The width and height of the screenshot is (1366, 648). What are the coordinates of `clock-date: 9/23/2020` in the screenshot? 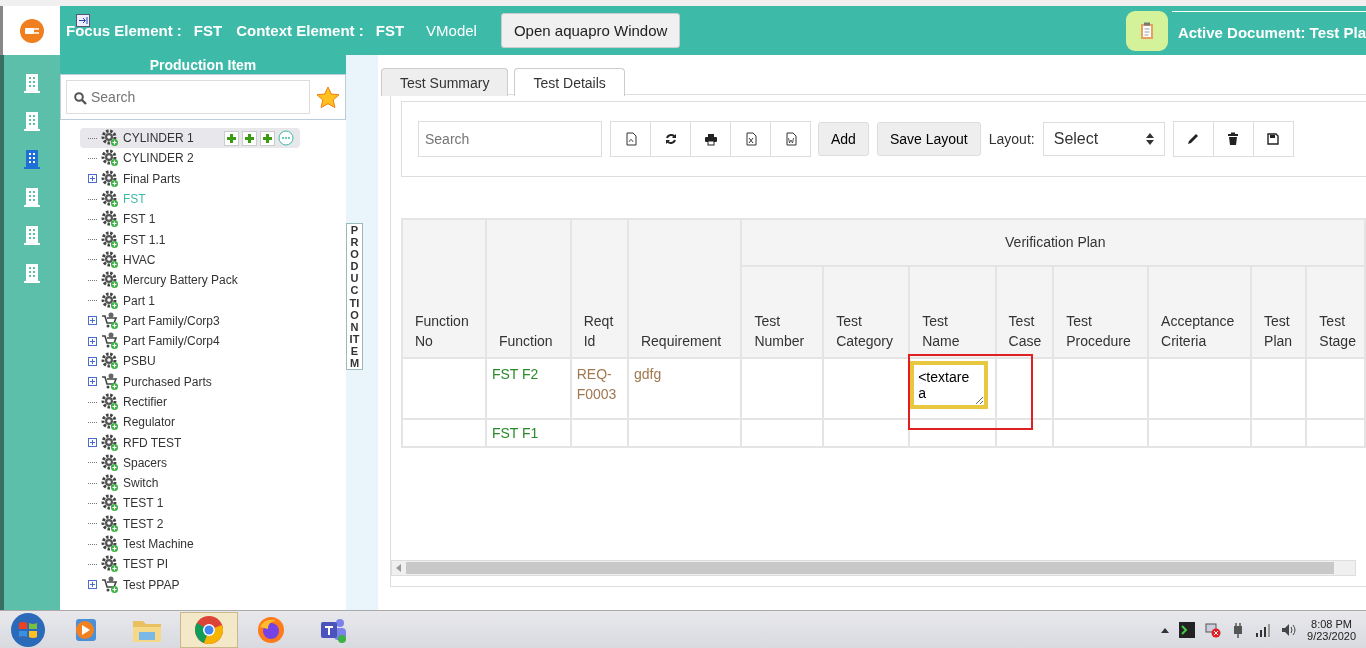 It's located at (1331, 636).